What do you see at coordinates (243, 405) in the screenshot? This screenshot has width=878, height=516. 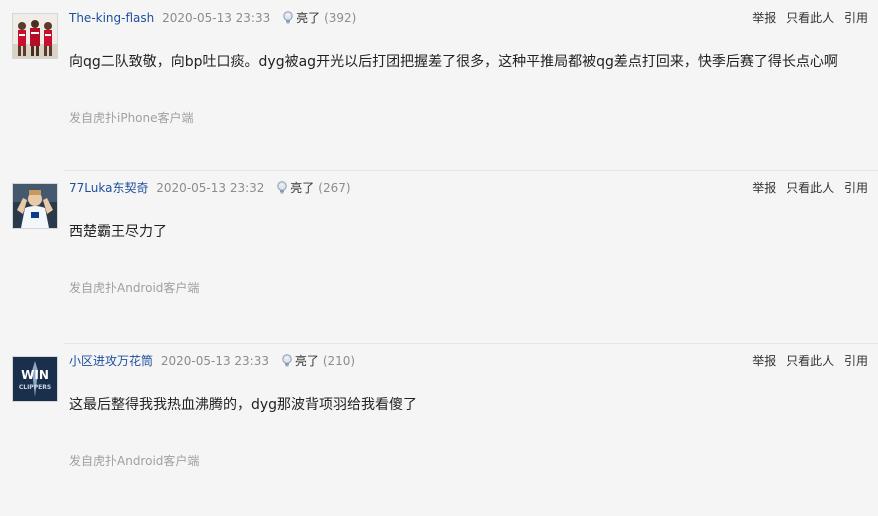 I see `post-content: 这最后整得我我热血沸腾的，dyg那波背项羽给我看傻了` at bounding box center [243, 405].